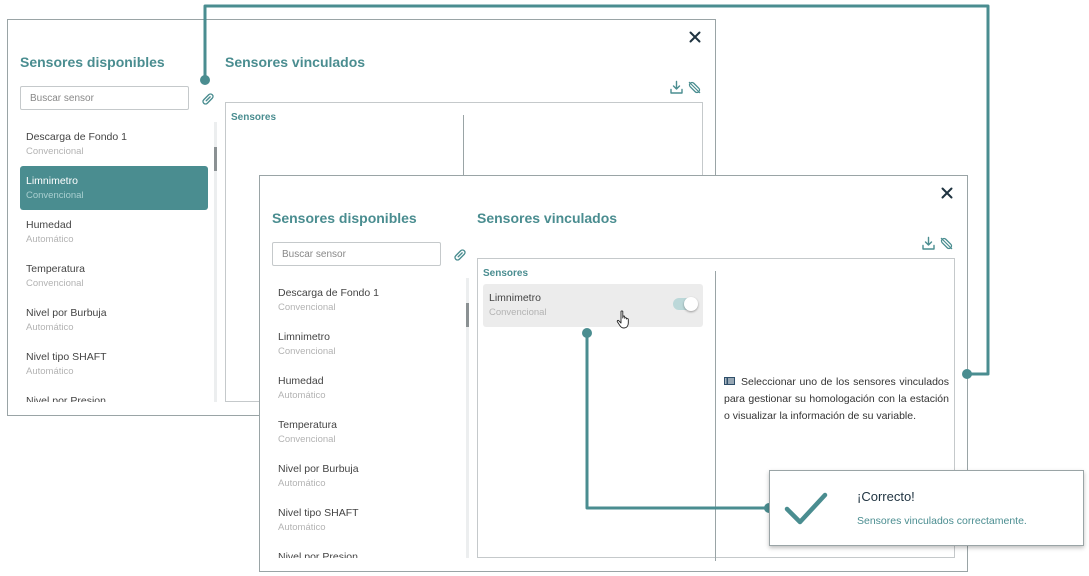  Describe the element at coordinates (593, 307) in the screenshot. I see `linked-sensor-card: Limnimetro Convencional` at that location.